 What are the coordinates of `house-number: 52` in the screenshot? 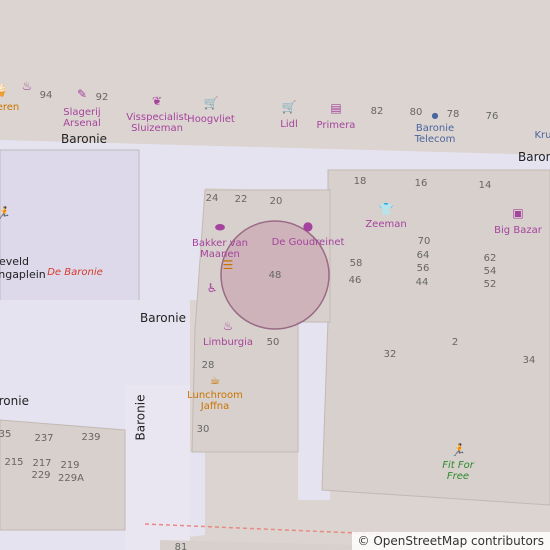 It's located at (490, 284).